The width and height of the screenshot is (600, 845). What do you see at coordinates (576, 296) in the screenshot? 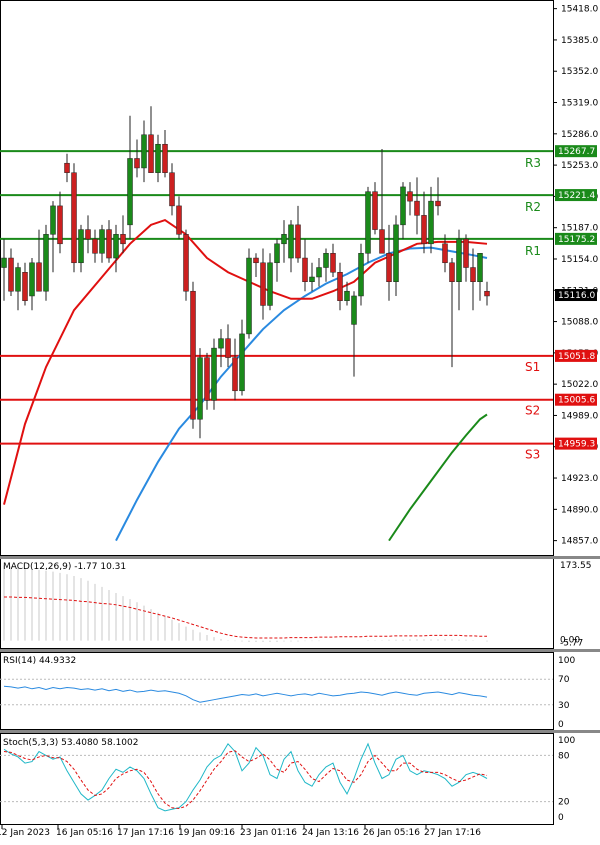
I see `current-price-label: 15116.0` at bounding box center [576, 296].